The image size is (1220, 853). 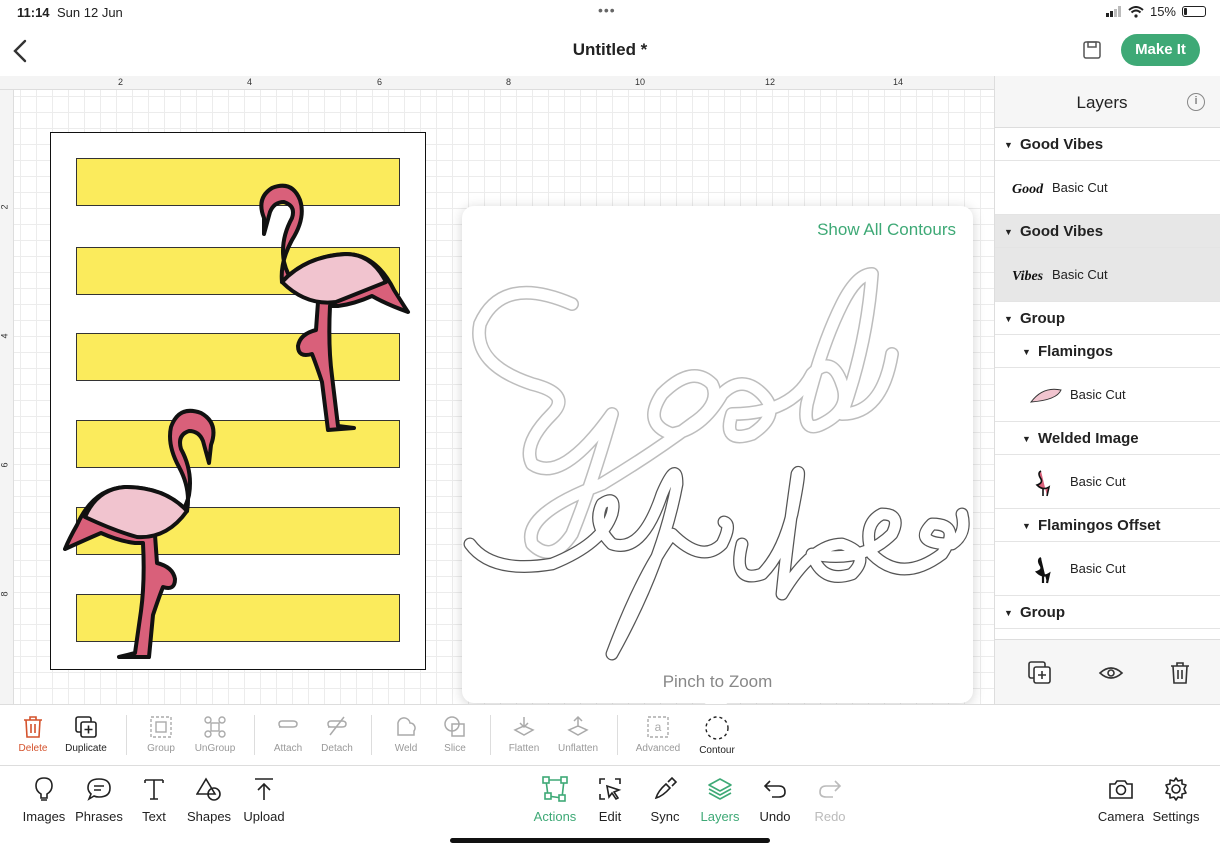 I want to click on nav-redo: Redo, so click(x=830, y=800).